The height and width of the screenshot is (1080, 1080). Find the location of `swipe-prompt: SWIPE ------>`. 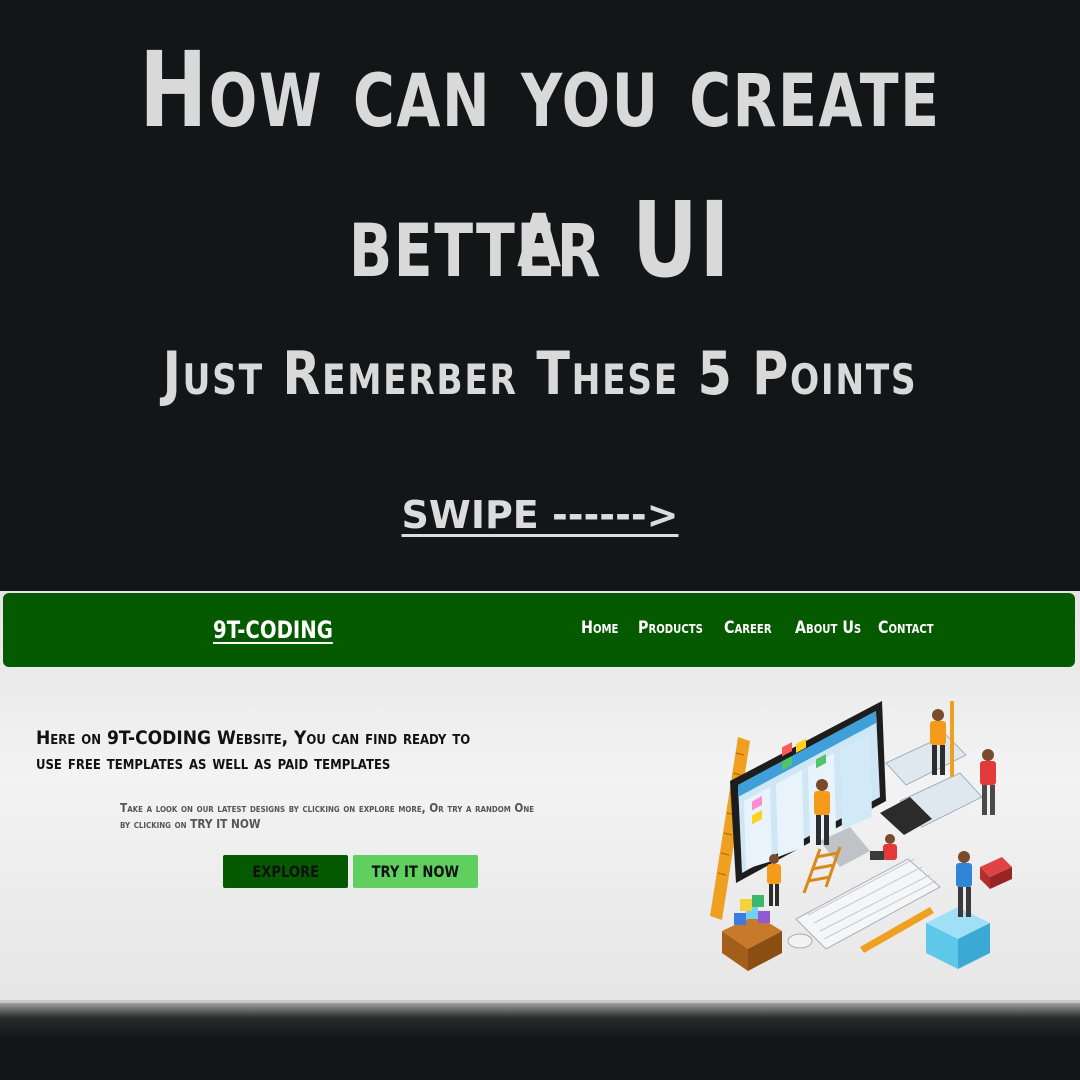

swipe-prompt: SWIPE ------> is located at coordinates (540, 515).